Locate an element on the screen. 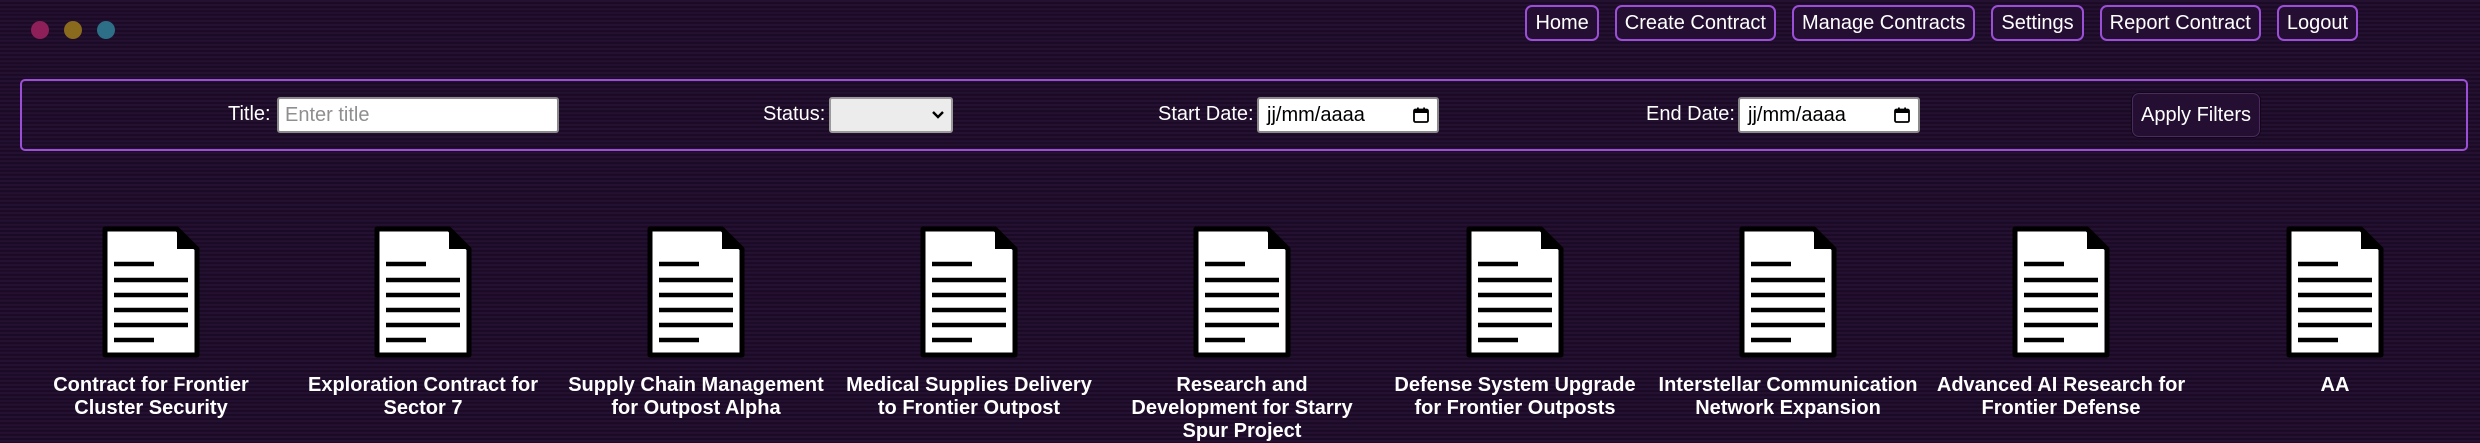 The image size is (2480, 443). window-minimize-button is located at coordinates (73, 30).